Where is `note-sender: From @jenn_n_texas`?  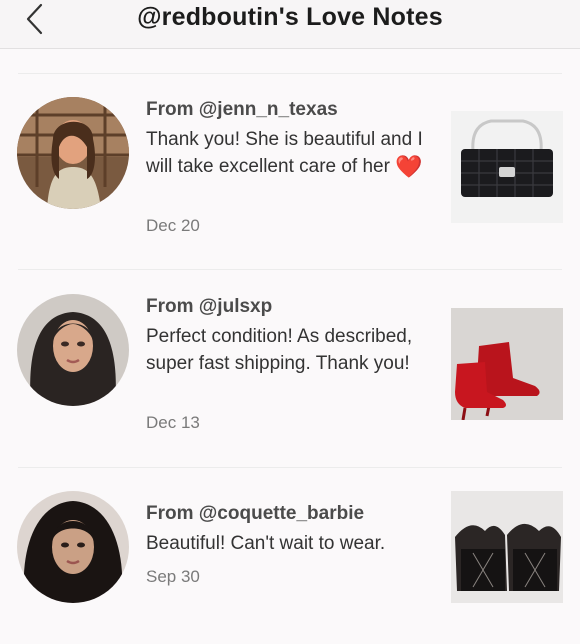
note-sender: From @jenn_n_texas is located at coordinates (242, 110).